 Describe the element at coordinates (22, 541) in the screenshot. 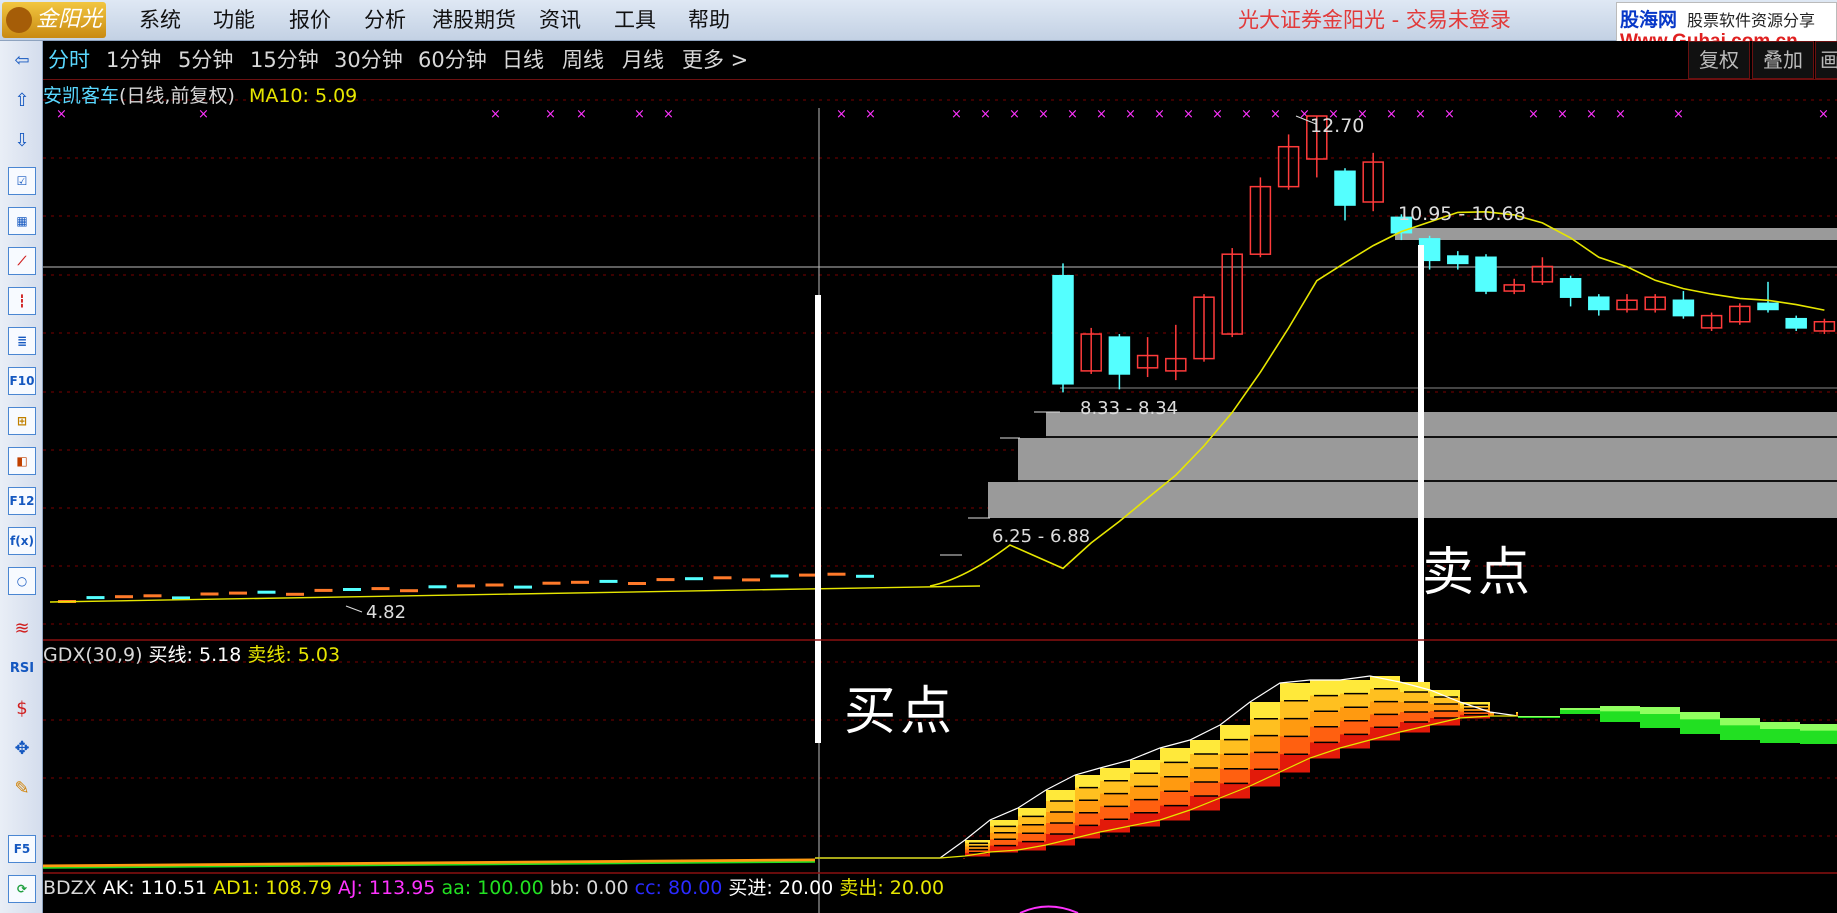

I see `formula-icon: f(x)` at that location.